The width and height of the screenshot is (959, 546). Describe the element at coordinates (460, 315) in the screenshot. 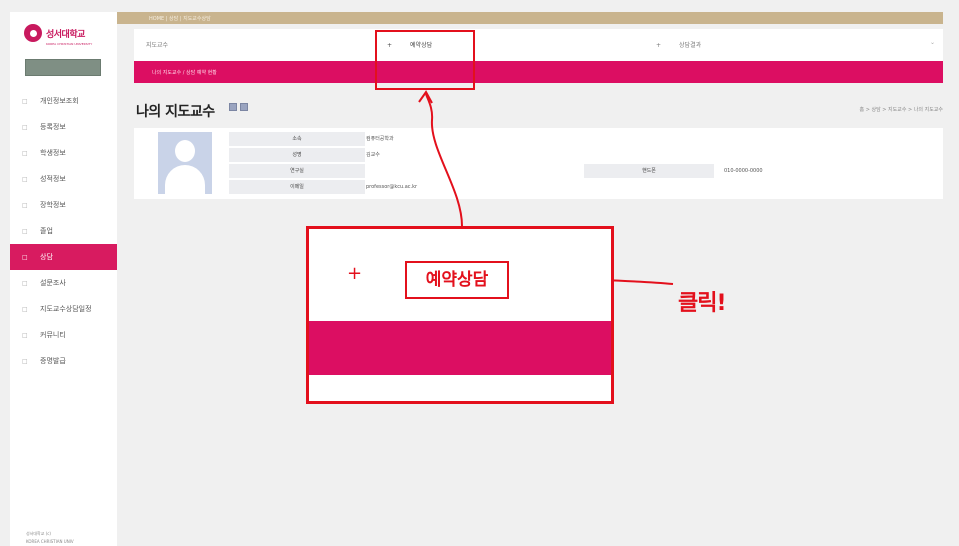

I see `zoom-callout: + 예약상담` at that location.